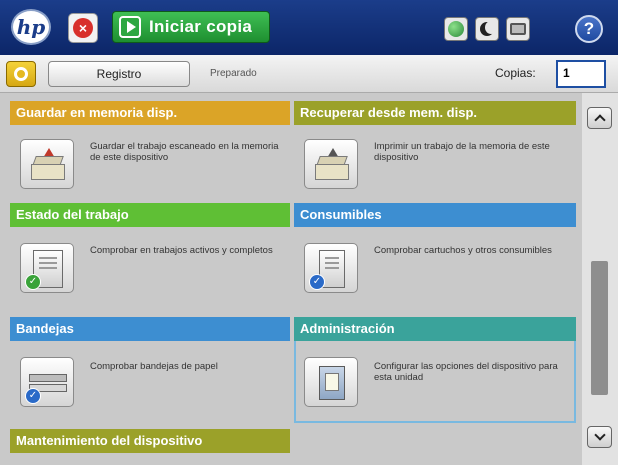 This screenshot has height=465, width=618. I want to click on top-bar: hp × Iniciar copia ?, so click(309, 27).